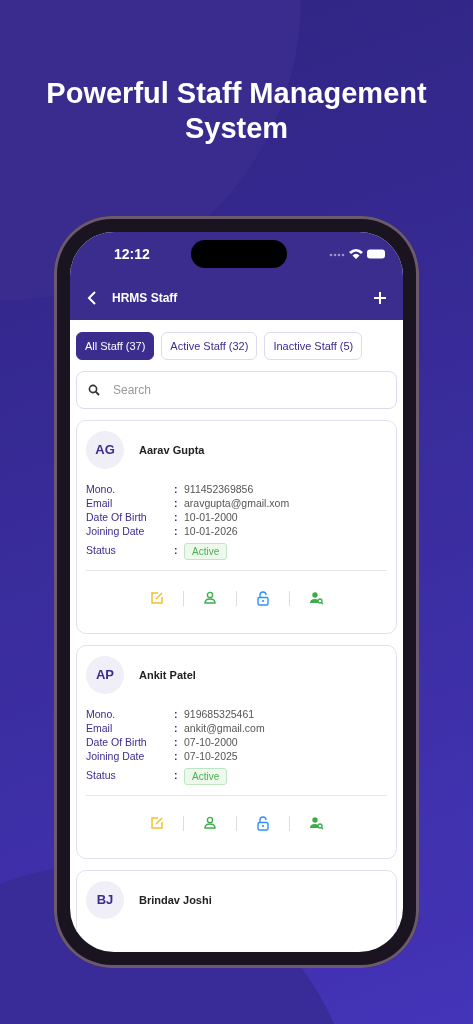  Describe the element at coordinates (237, 502) in the screenshot. I see `field-value: aravgupta@gmail.xom` at that location.